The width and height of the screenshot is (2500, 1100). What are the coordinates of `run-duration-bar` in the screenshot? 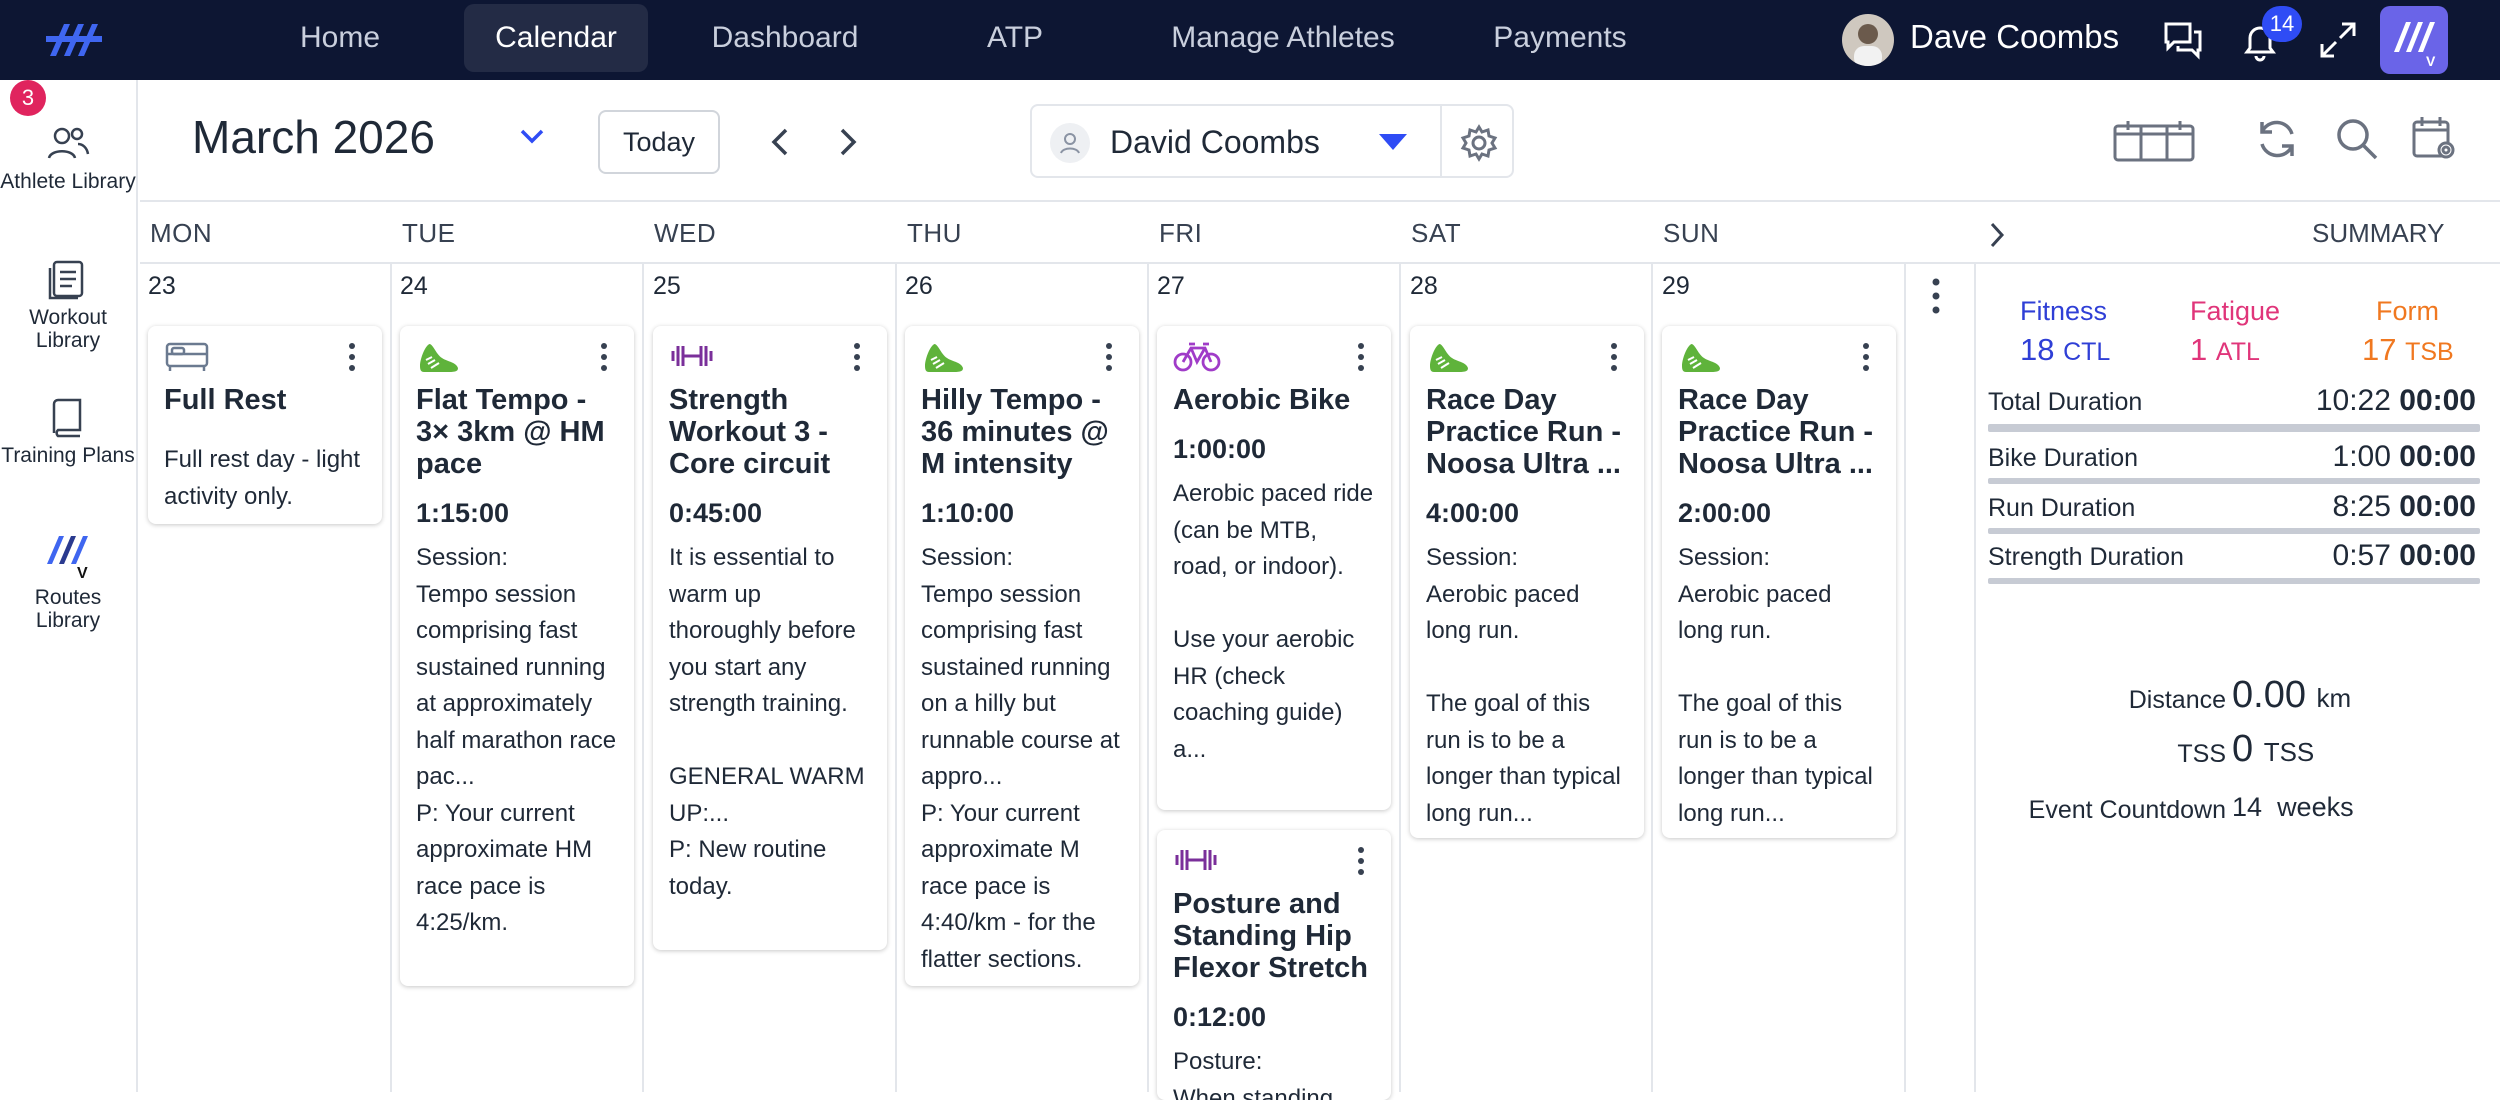 It's located at (2234, 531).